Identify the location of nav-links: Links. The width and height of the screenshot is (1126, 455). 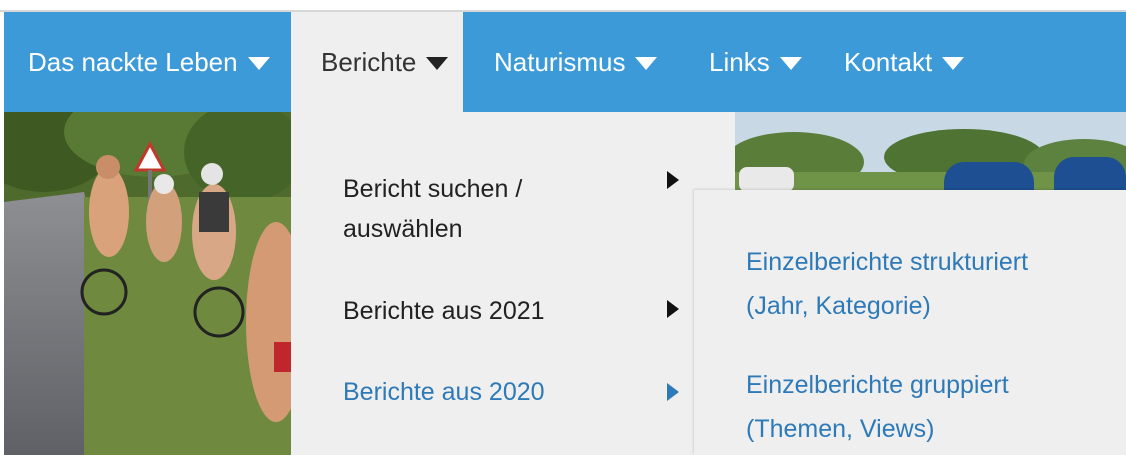
(755, 62).